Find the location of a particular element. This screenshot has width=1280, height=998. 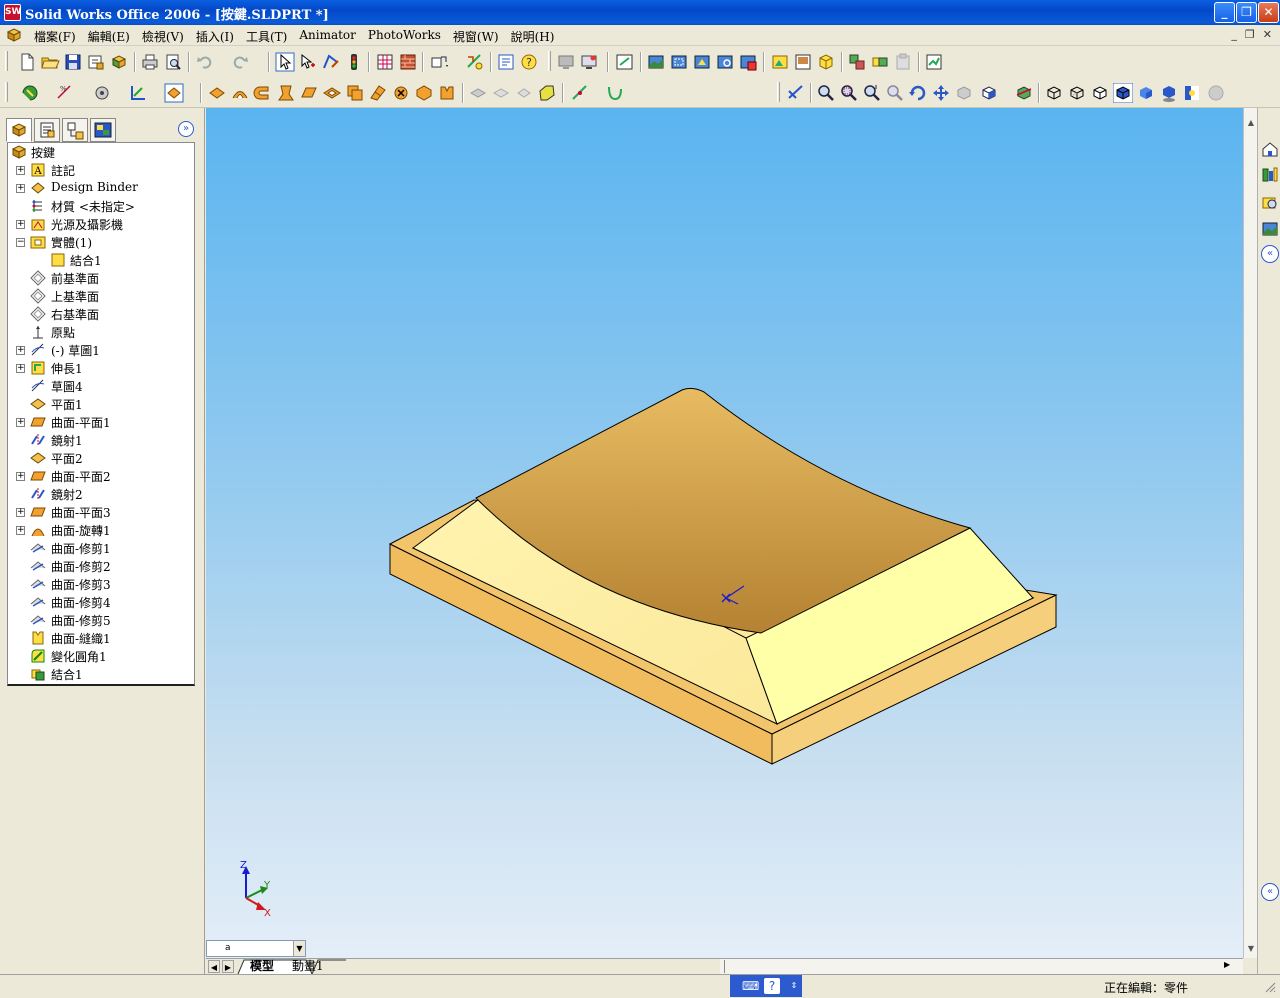

minimize-button: _ is located at coordinates (1224, 12).